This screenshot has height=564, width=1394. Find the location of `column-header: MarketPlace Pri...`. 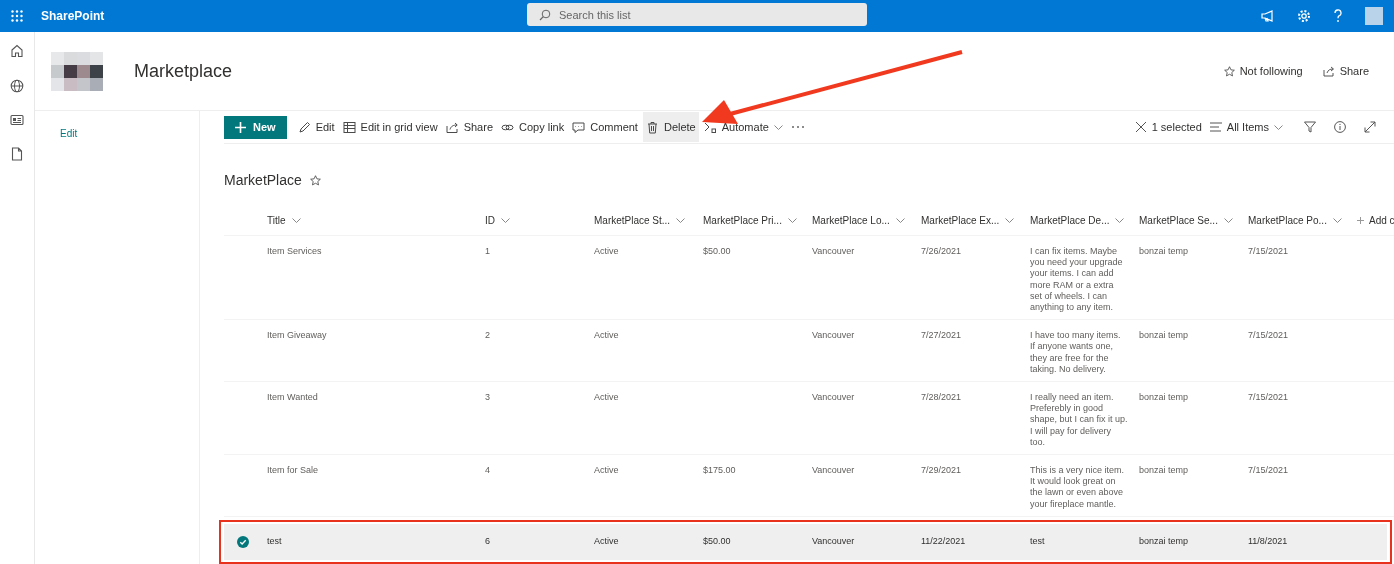

column-header: MarketPlace Pri... is located at coordinates (742, 220).